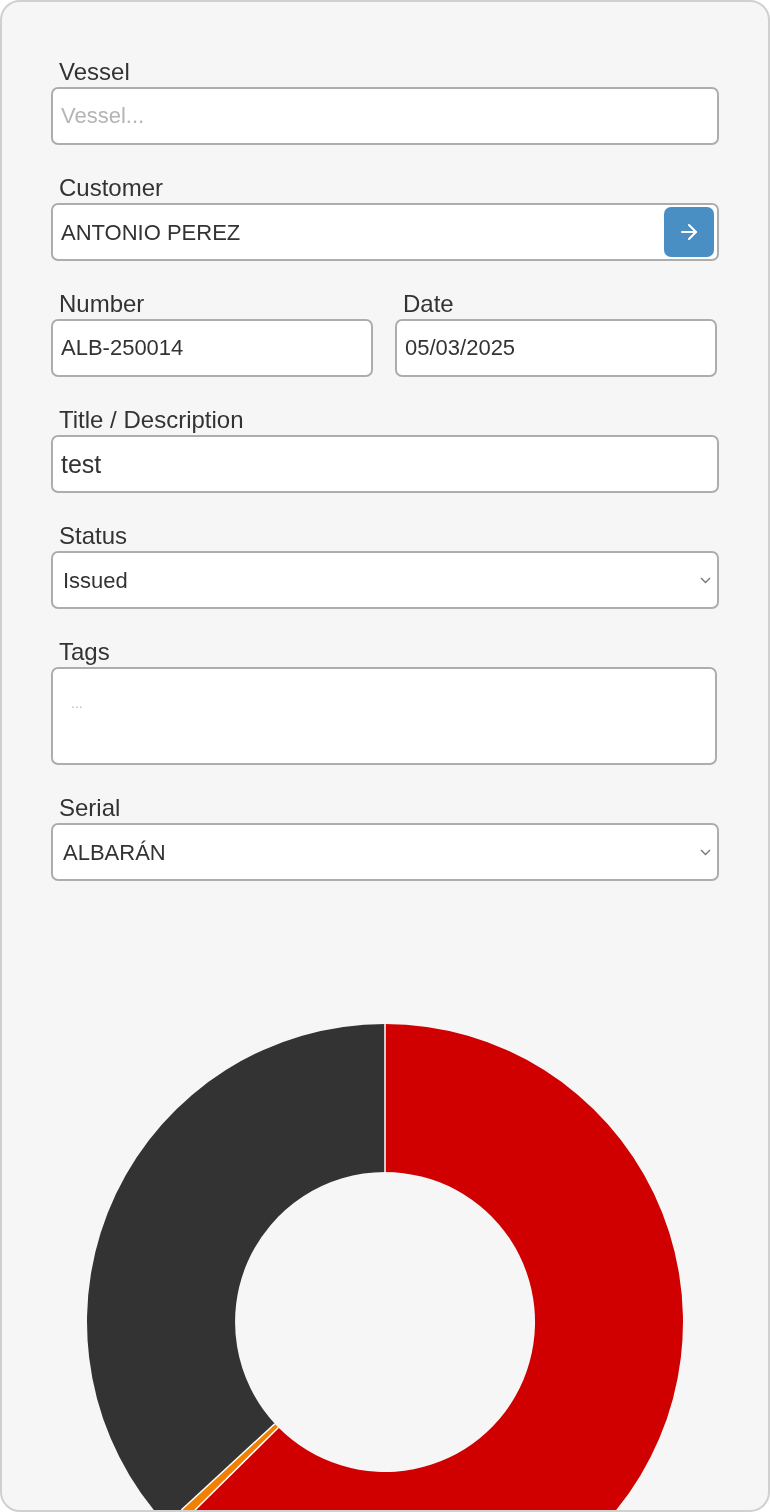 The image size is (770, 1512). I want to click on go-button, so click(689, 232).